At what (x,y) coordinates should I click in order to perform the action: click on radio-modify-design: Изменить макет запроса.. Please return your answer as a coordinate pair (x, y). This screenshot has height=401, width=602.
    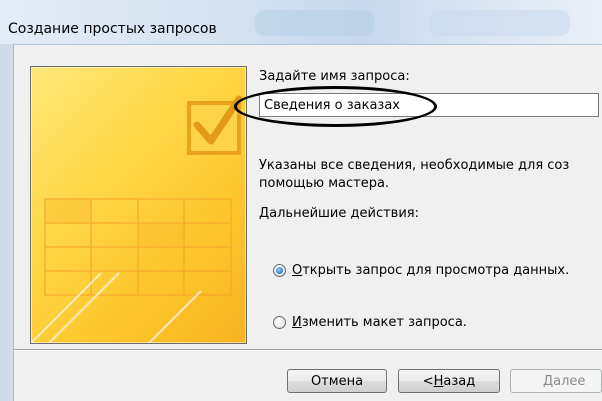
    Looking at the image, I should click on (370, 322).